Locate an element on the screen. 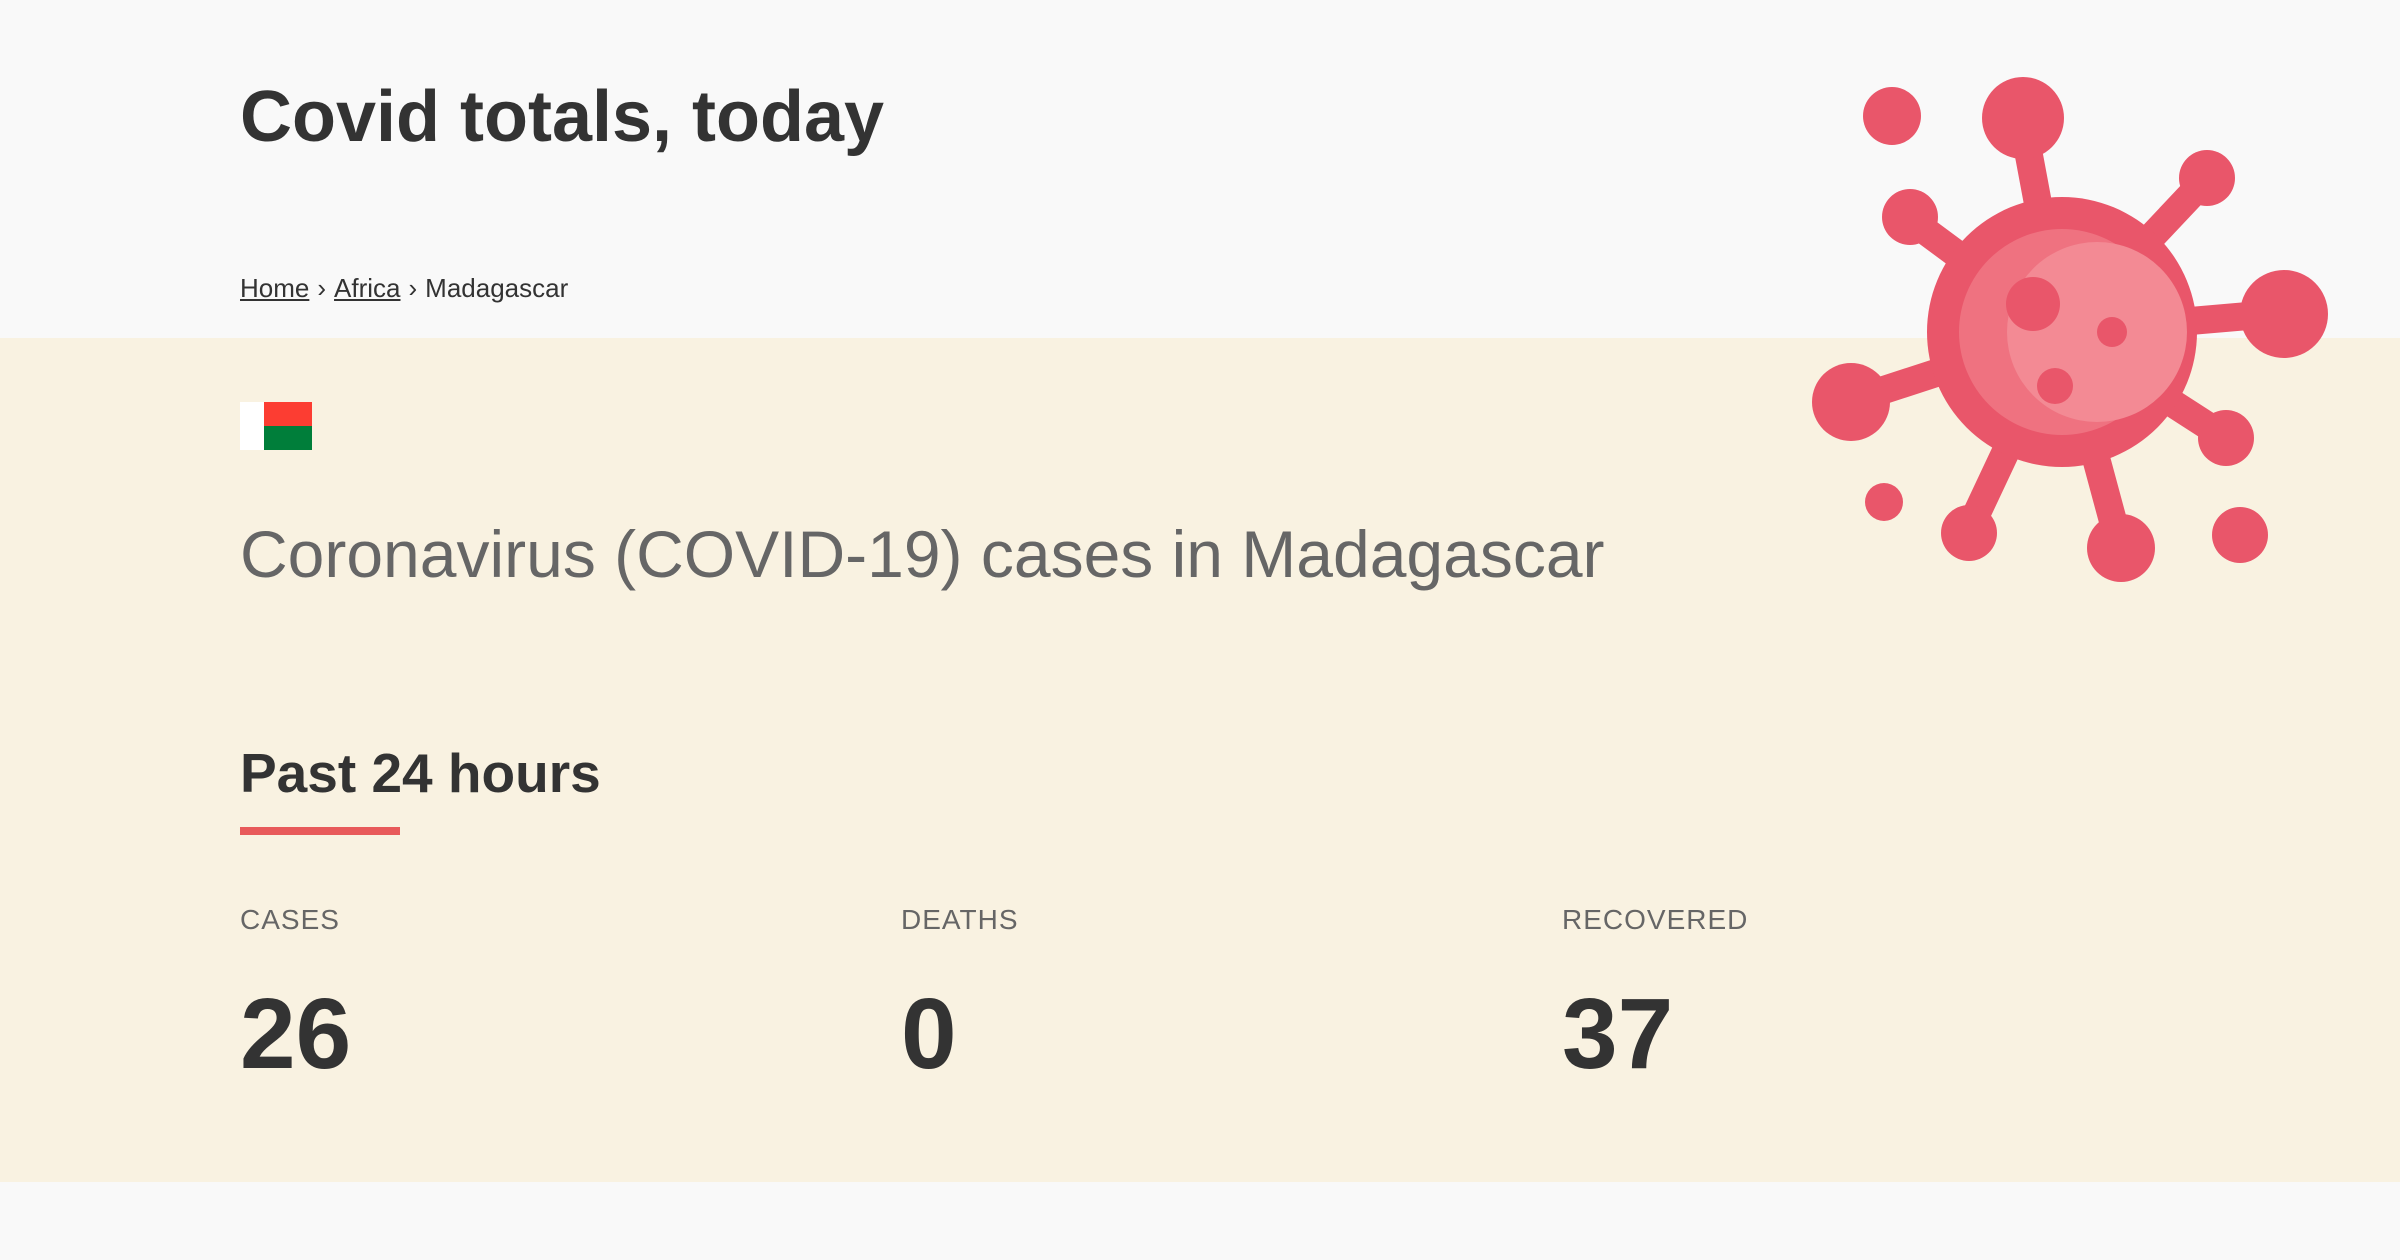 The width and height of the screenshot is (2400, 1260). stat-deaths-value: 0 is located at coordinates (929, 1034).